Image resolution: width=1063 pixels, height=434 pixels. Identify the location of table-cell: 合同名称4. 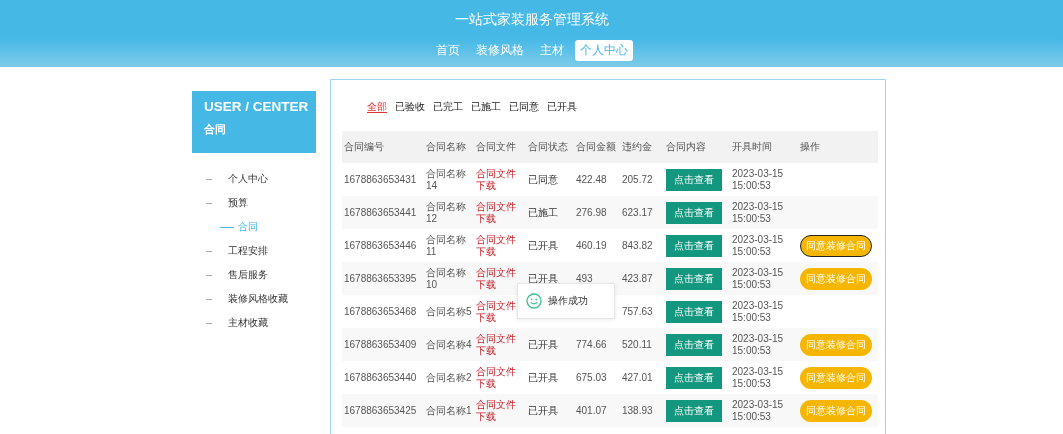
(449, 344).